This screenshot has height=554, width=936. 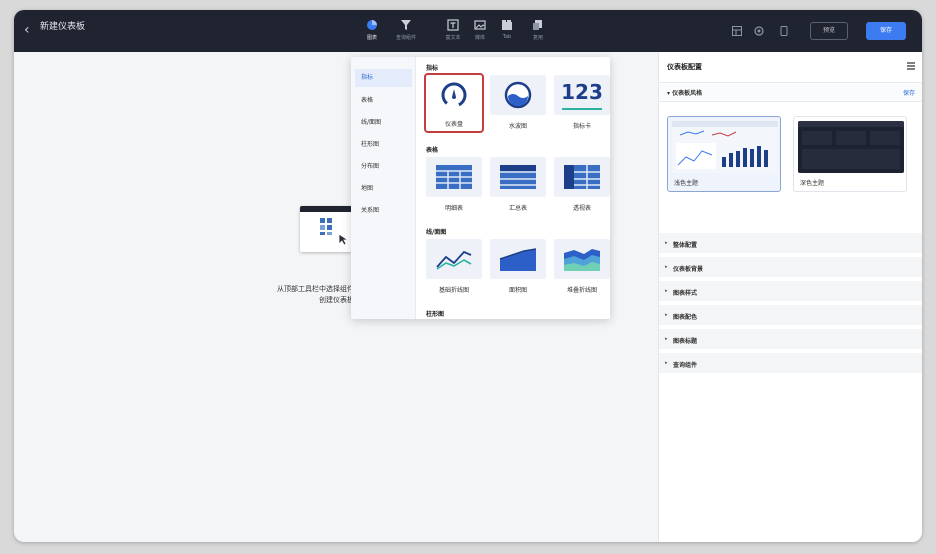 What do you see at coordinates (507, 33) in the screenshot?
I see `tool-tab: Tab` at bounding box center [507, 33].